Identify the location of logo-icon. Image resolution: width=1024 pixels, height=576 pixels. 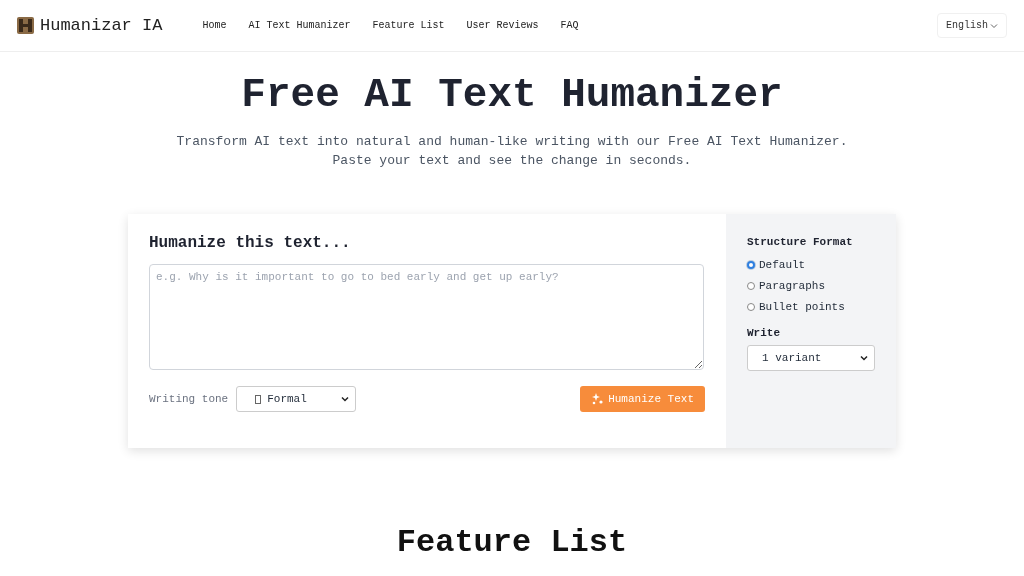
(25, 25).